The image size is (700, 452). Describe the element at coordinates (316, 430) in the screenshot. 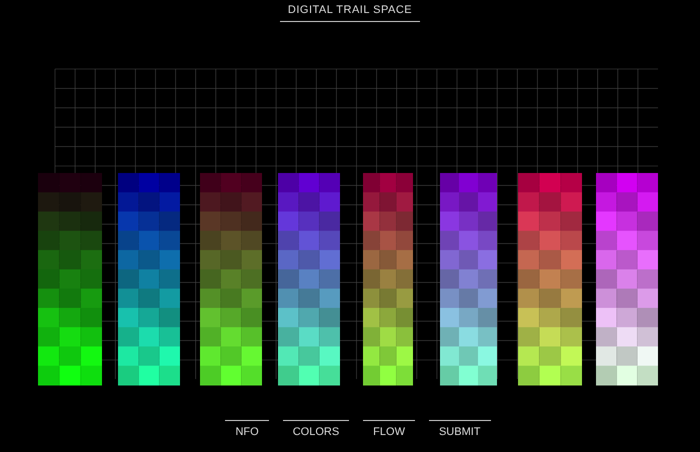

I see `nav-link: COLORS` at that location.